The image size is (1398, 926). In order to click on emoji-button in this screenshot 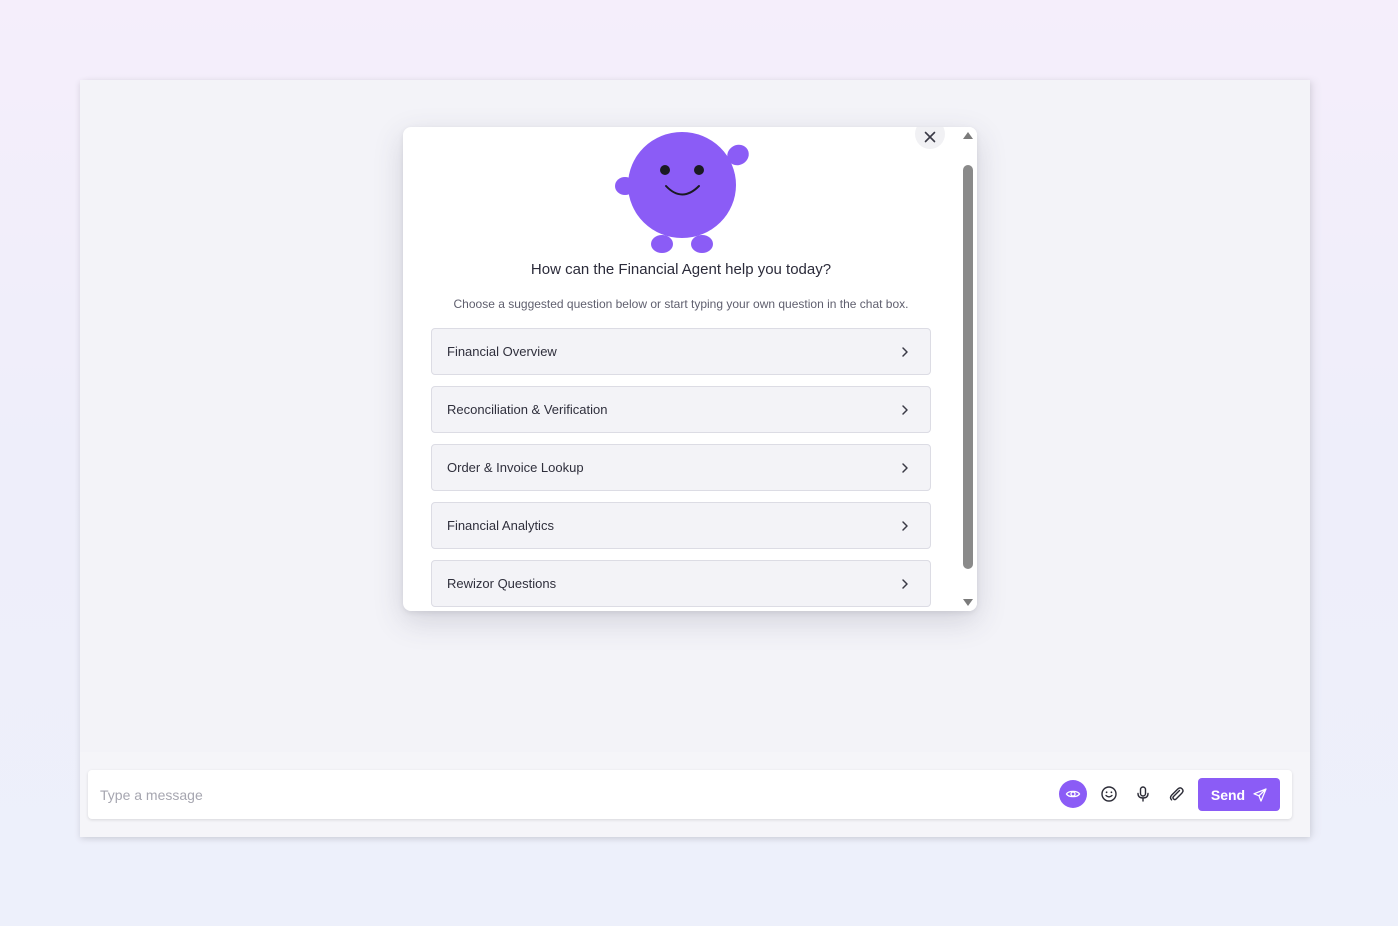, I will do `click(1109, 794)`.